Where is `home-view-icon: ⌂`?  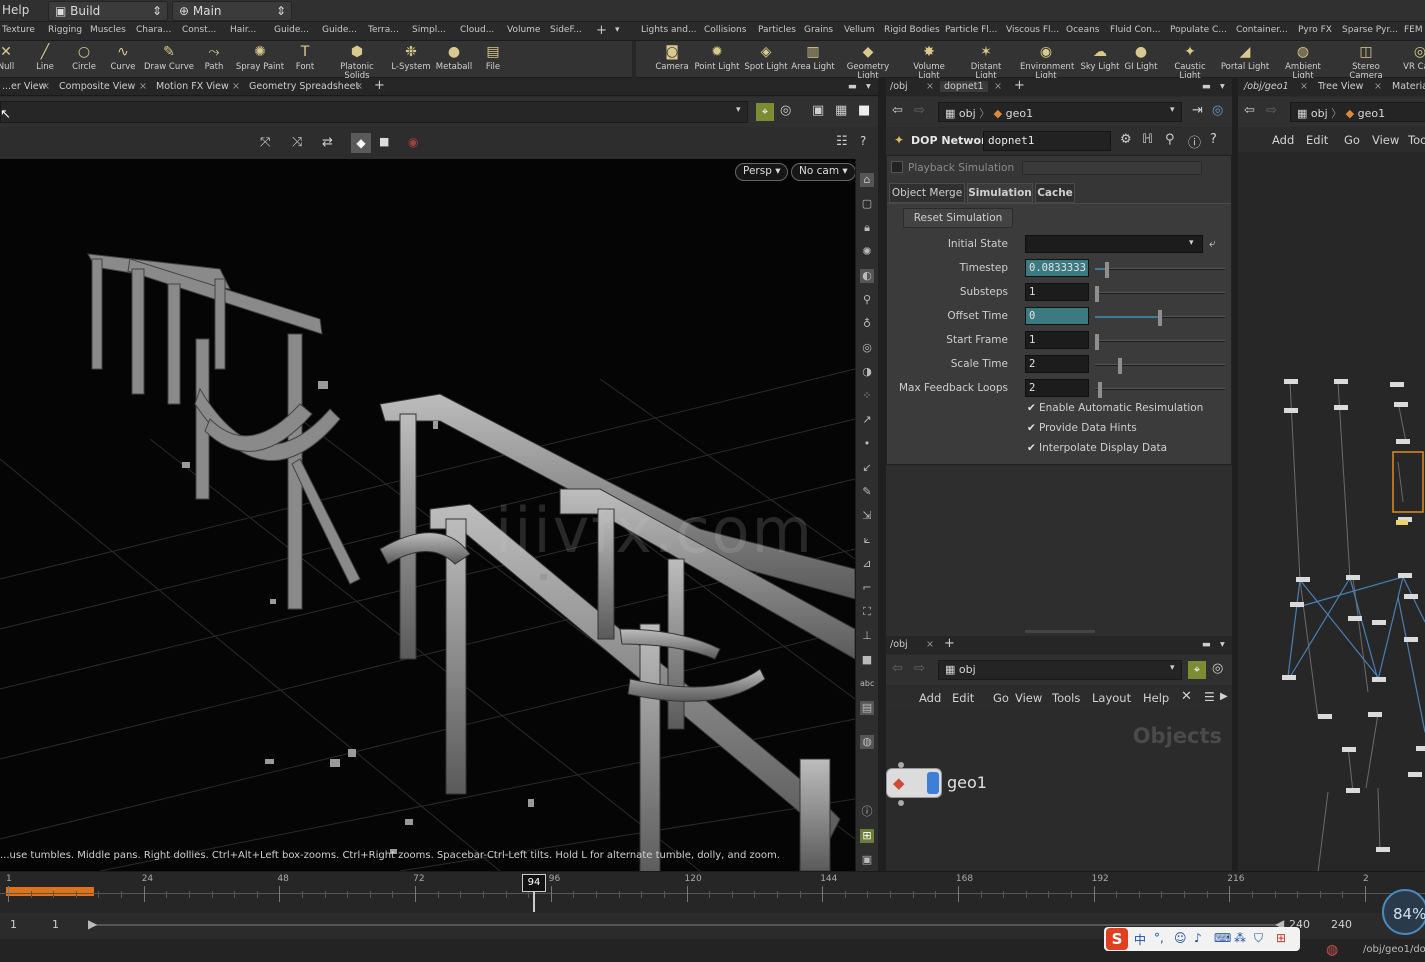 home-view-icon: ⌂ is located at coordinates (867, 180).